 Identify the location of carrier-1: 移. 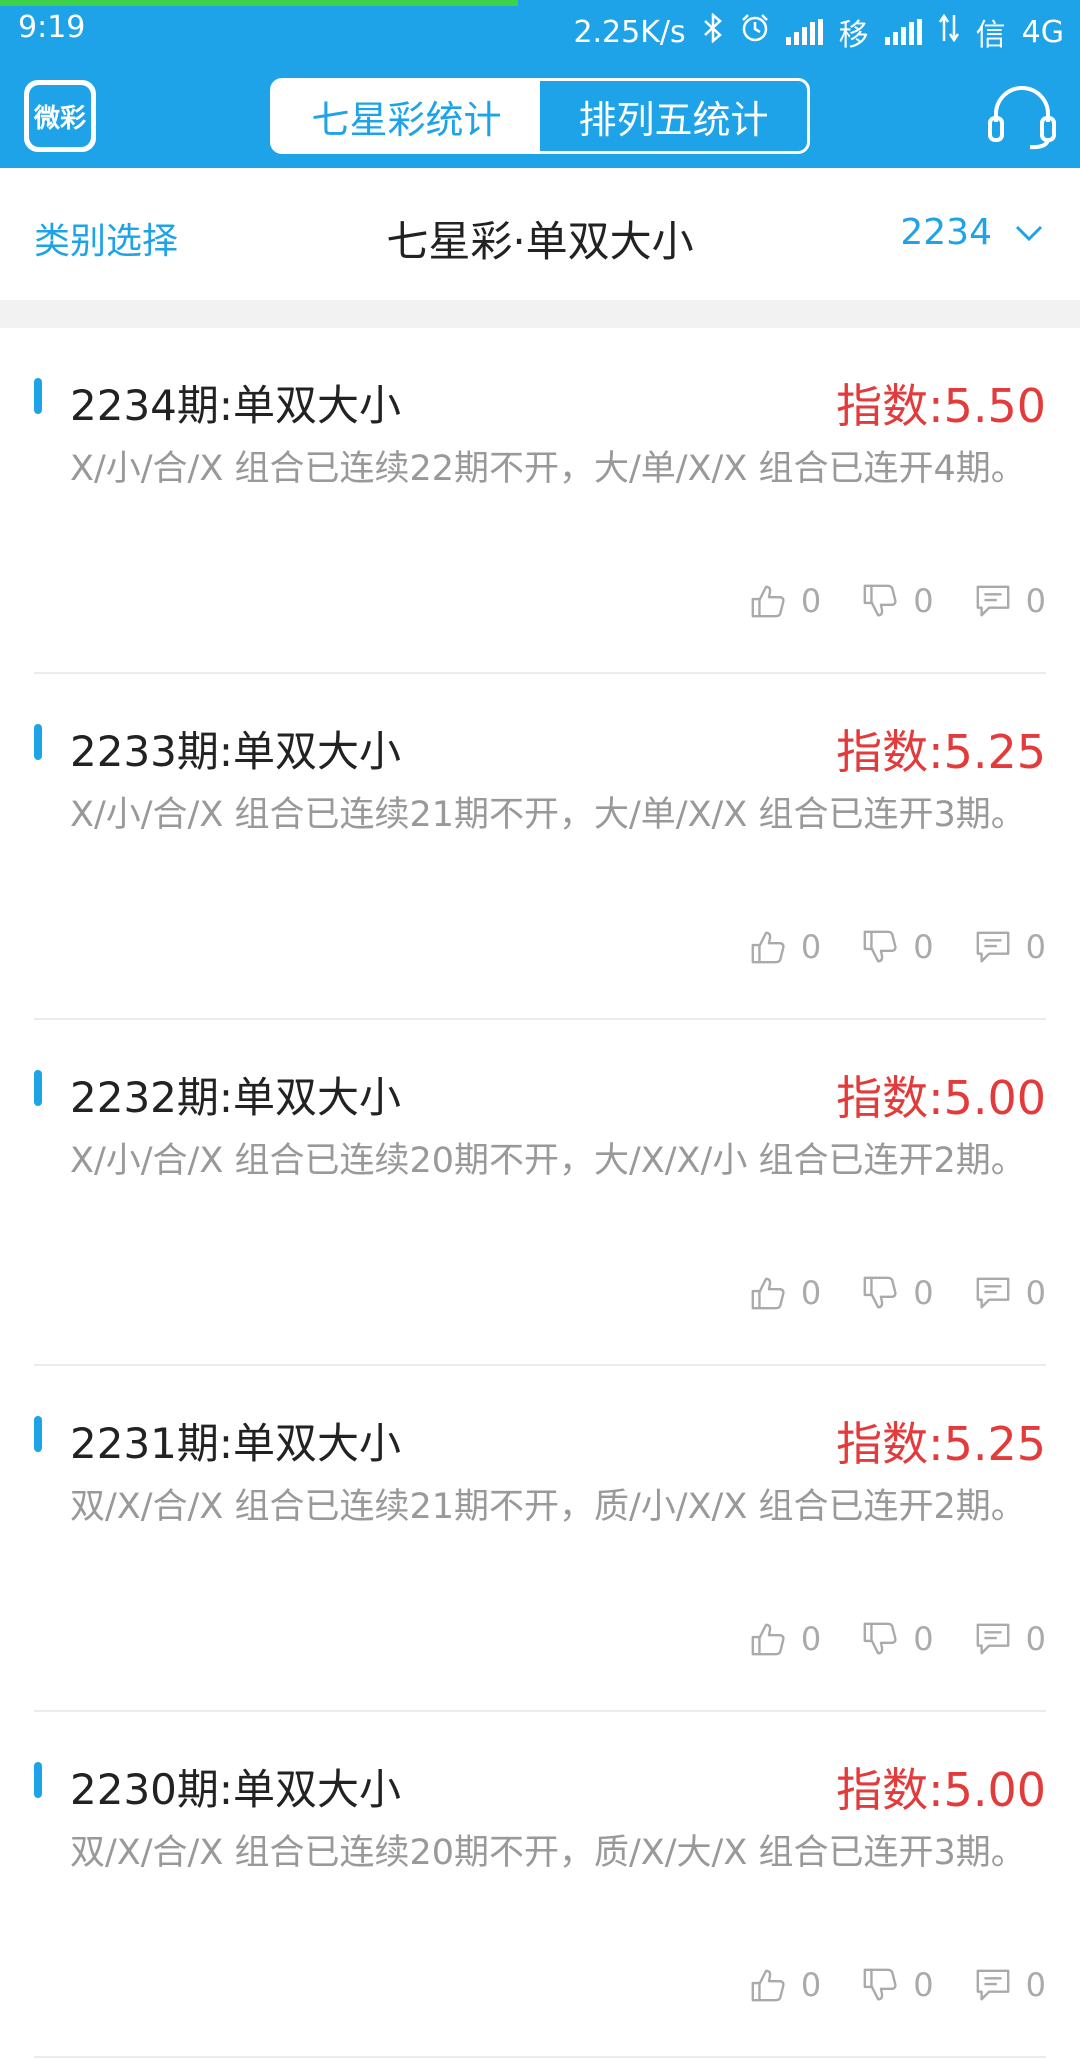
(853, 35).